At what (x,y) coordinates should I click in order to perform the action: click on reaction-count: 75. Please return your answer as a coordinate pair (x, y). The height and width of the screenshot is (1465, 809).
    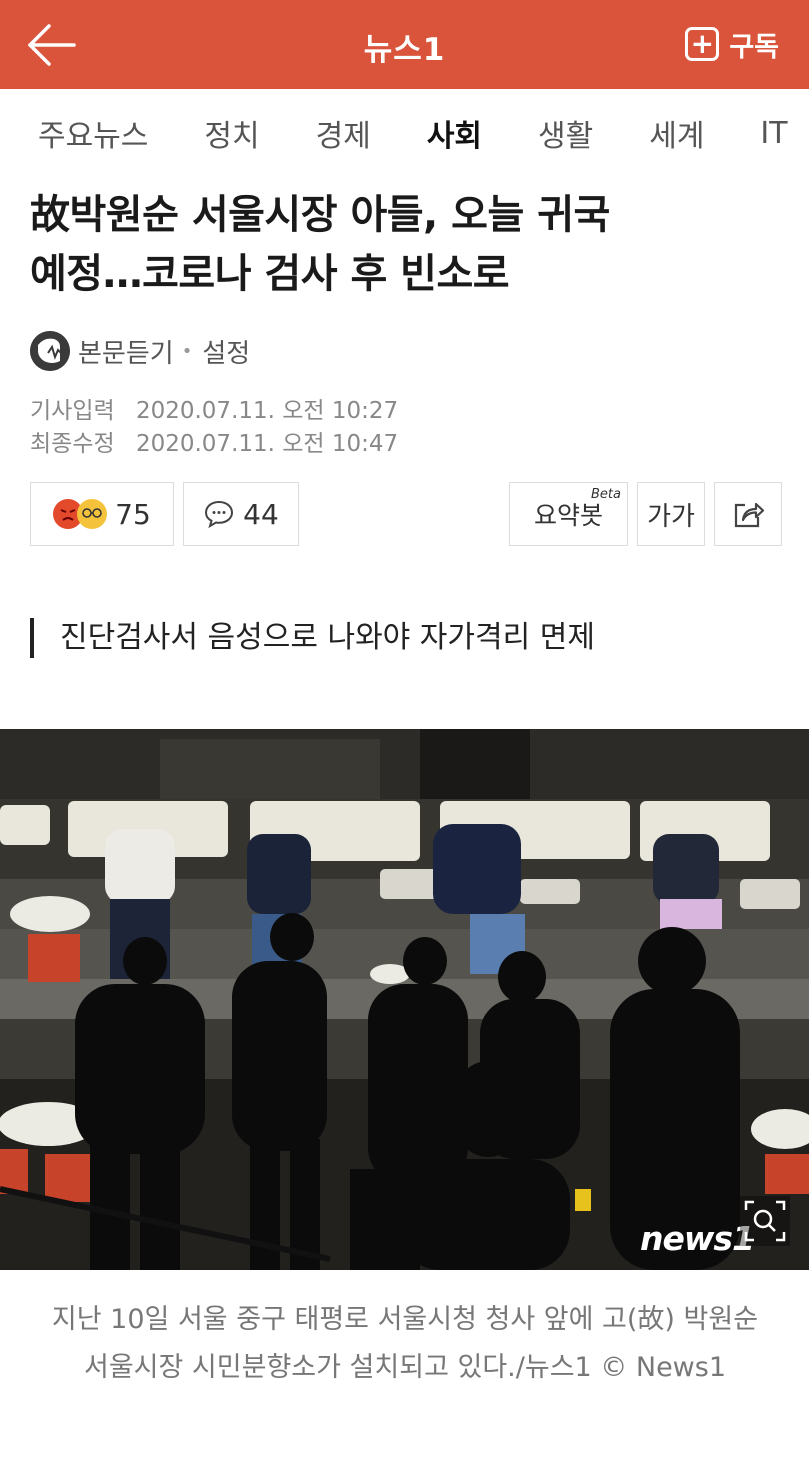
    Looking at the image, I should click on (133, 514).